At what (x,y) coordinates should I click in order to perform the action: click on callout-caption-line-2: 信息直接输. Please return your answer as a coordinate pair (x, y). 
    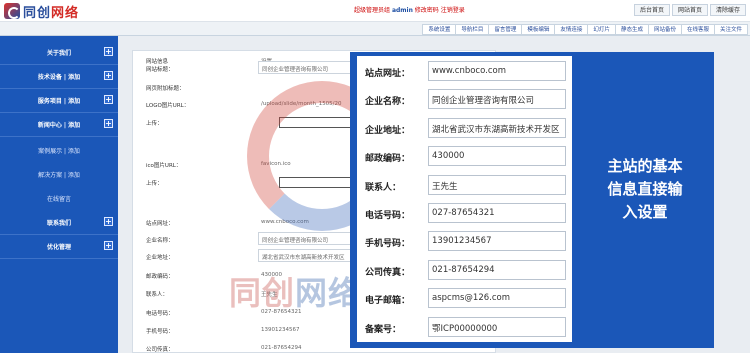
    Looking at the image, I should click on (645, 189).